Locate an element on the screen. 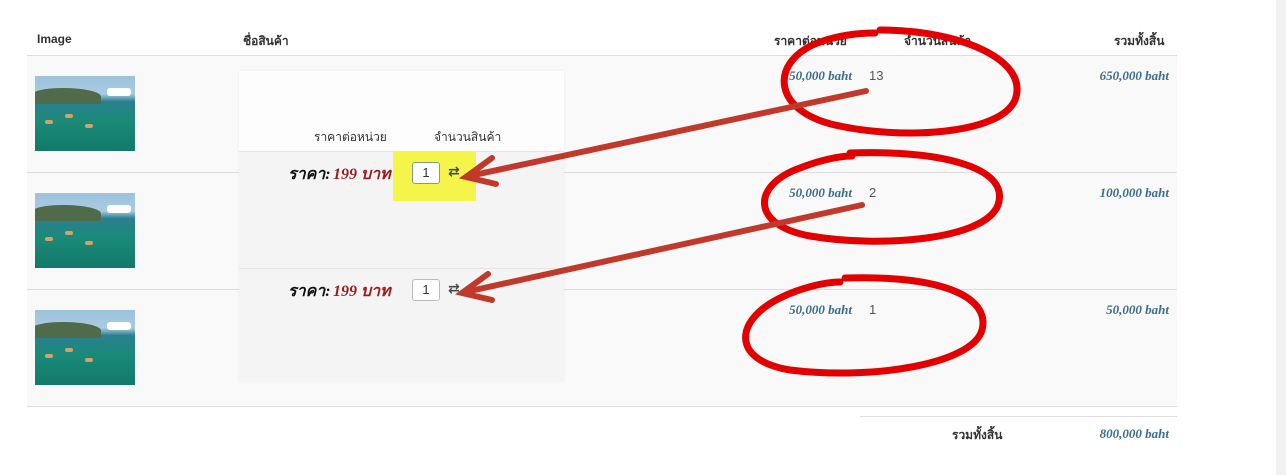  overlay-header-quantity: จำนวนสินค้า is located at coordinates (468, 137).